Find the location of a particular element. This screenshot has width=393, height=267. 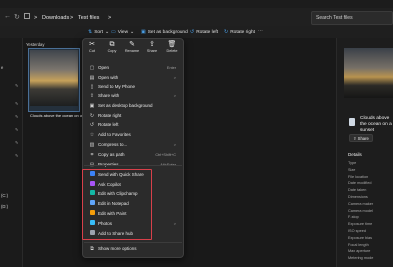

more-options-button: ··· is located at coordinates (260, 31).